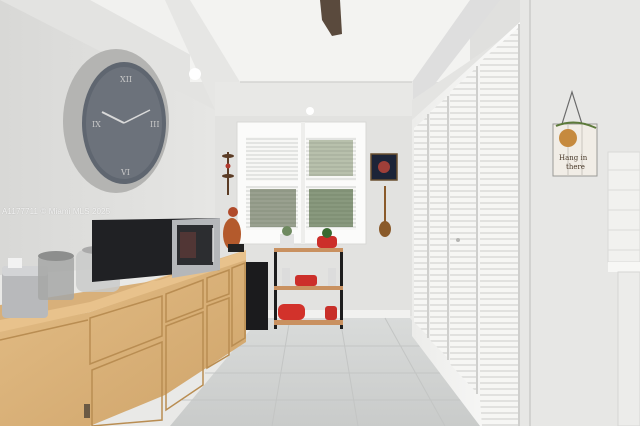  I want to click on glass-canister, so click(56, 275).